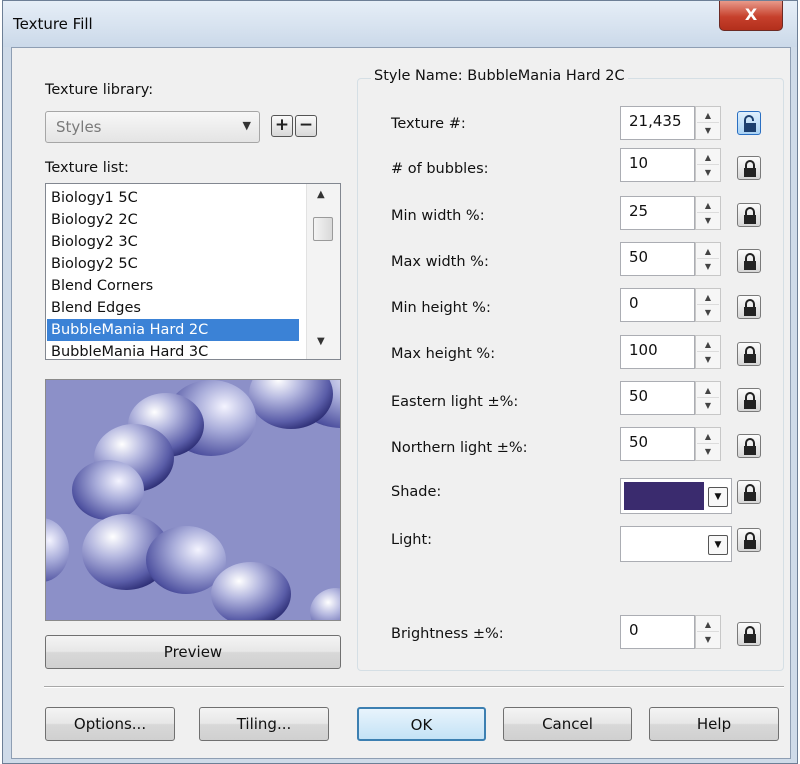 The width and height of the screenshot is (800, 764). I want to click on list-item: Biology1 5C, so click(173, 198).